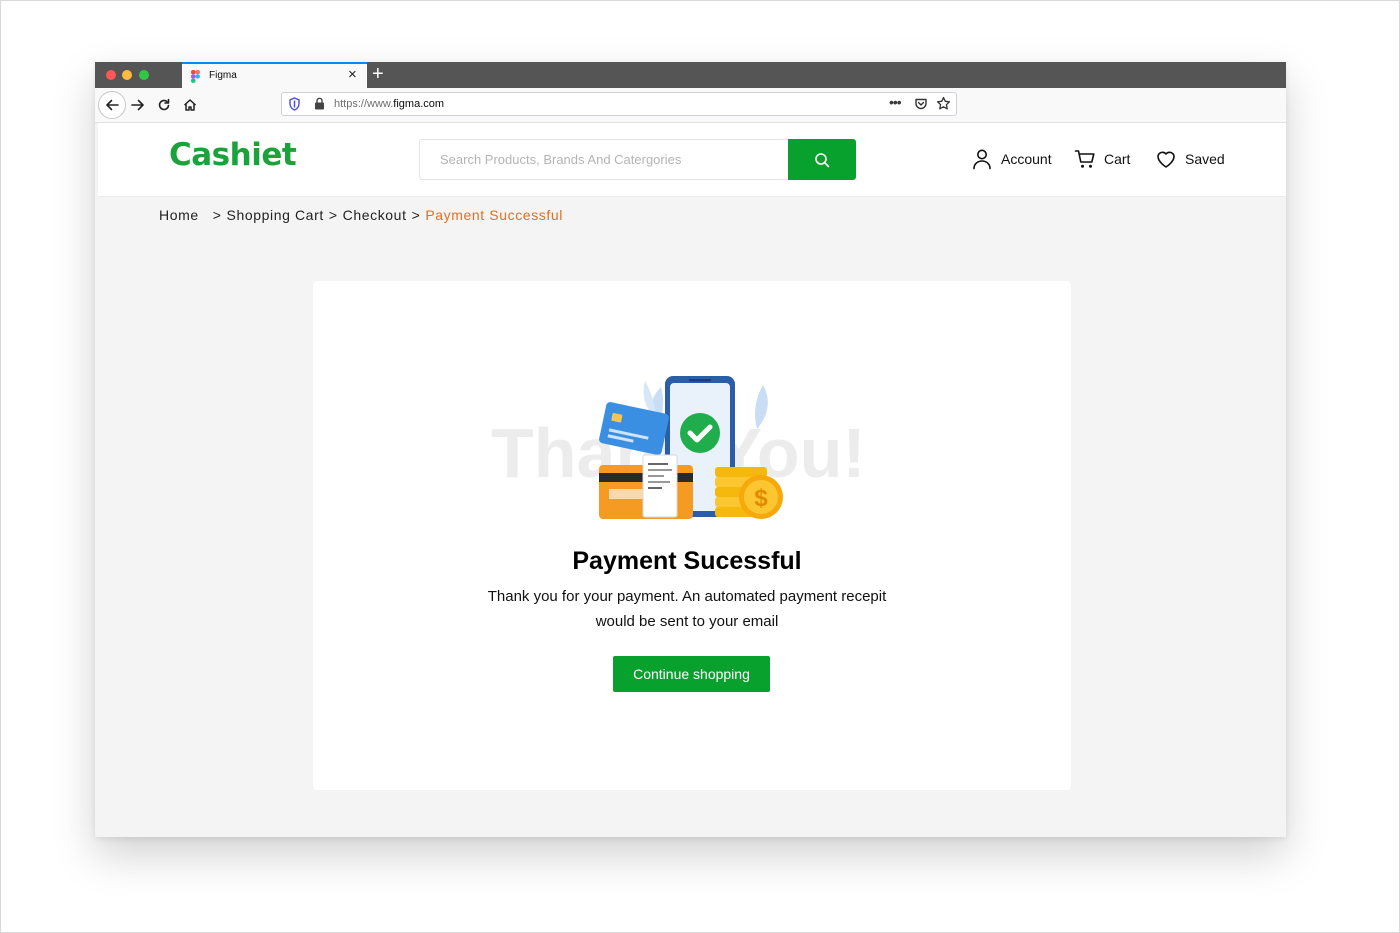  What do you see at coordinates (619, 104) in the screenshot?
I see `address-bar: https://www.figma.com •••` at bounding box center [619, 104].